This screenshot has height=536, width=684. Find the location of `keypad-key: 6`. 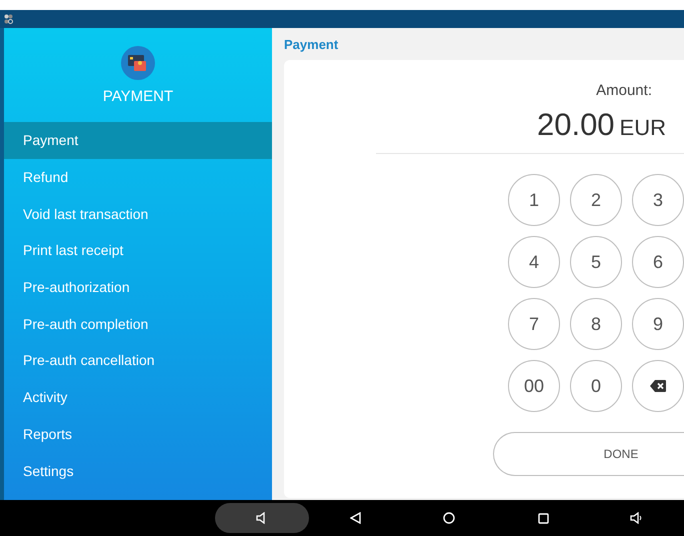

keypad-key: 6 is located at coordinates (658, 262).